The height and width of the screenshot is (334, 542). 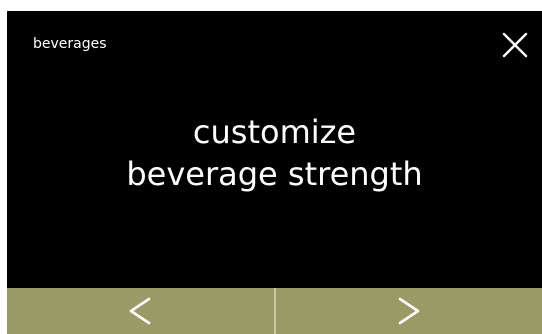 I want to click on next-button, so click(x=407, y=311).